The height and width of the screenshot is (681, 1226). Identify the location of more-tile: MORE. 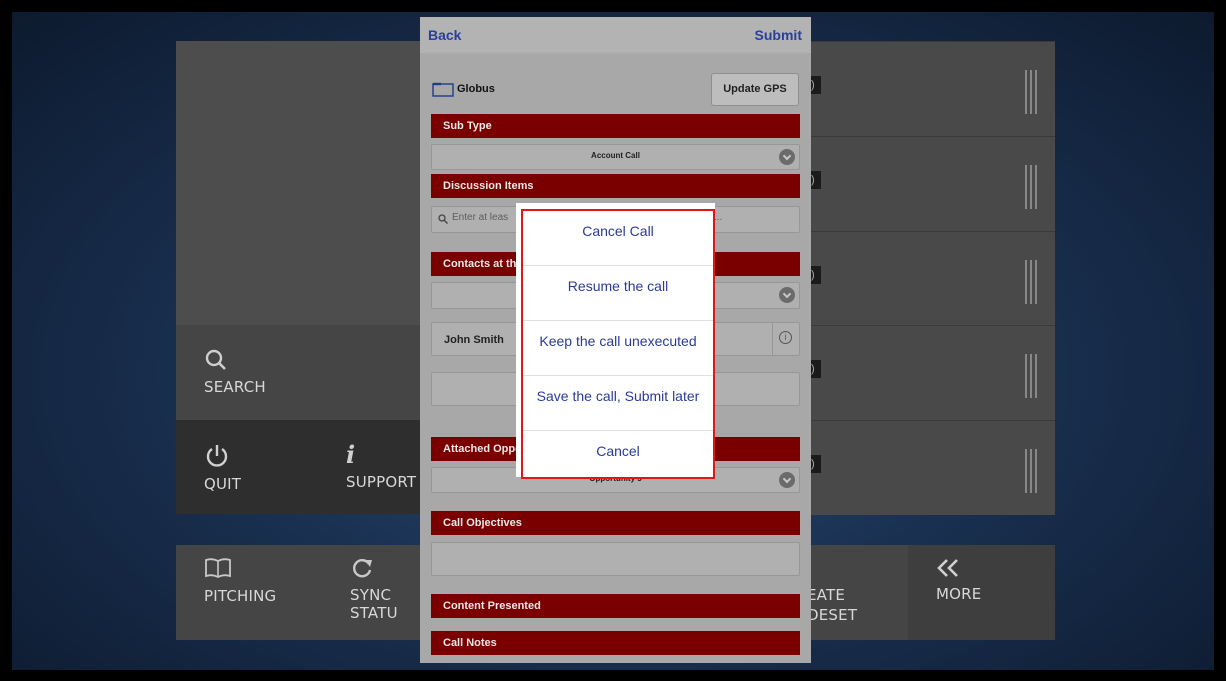
(981, 592).